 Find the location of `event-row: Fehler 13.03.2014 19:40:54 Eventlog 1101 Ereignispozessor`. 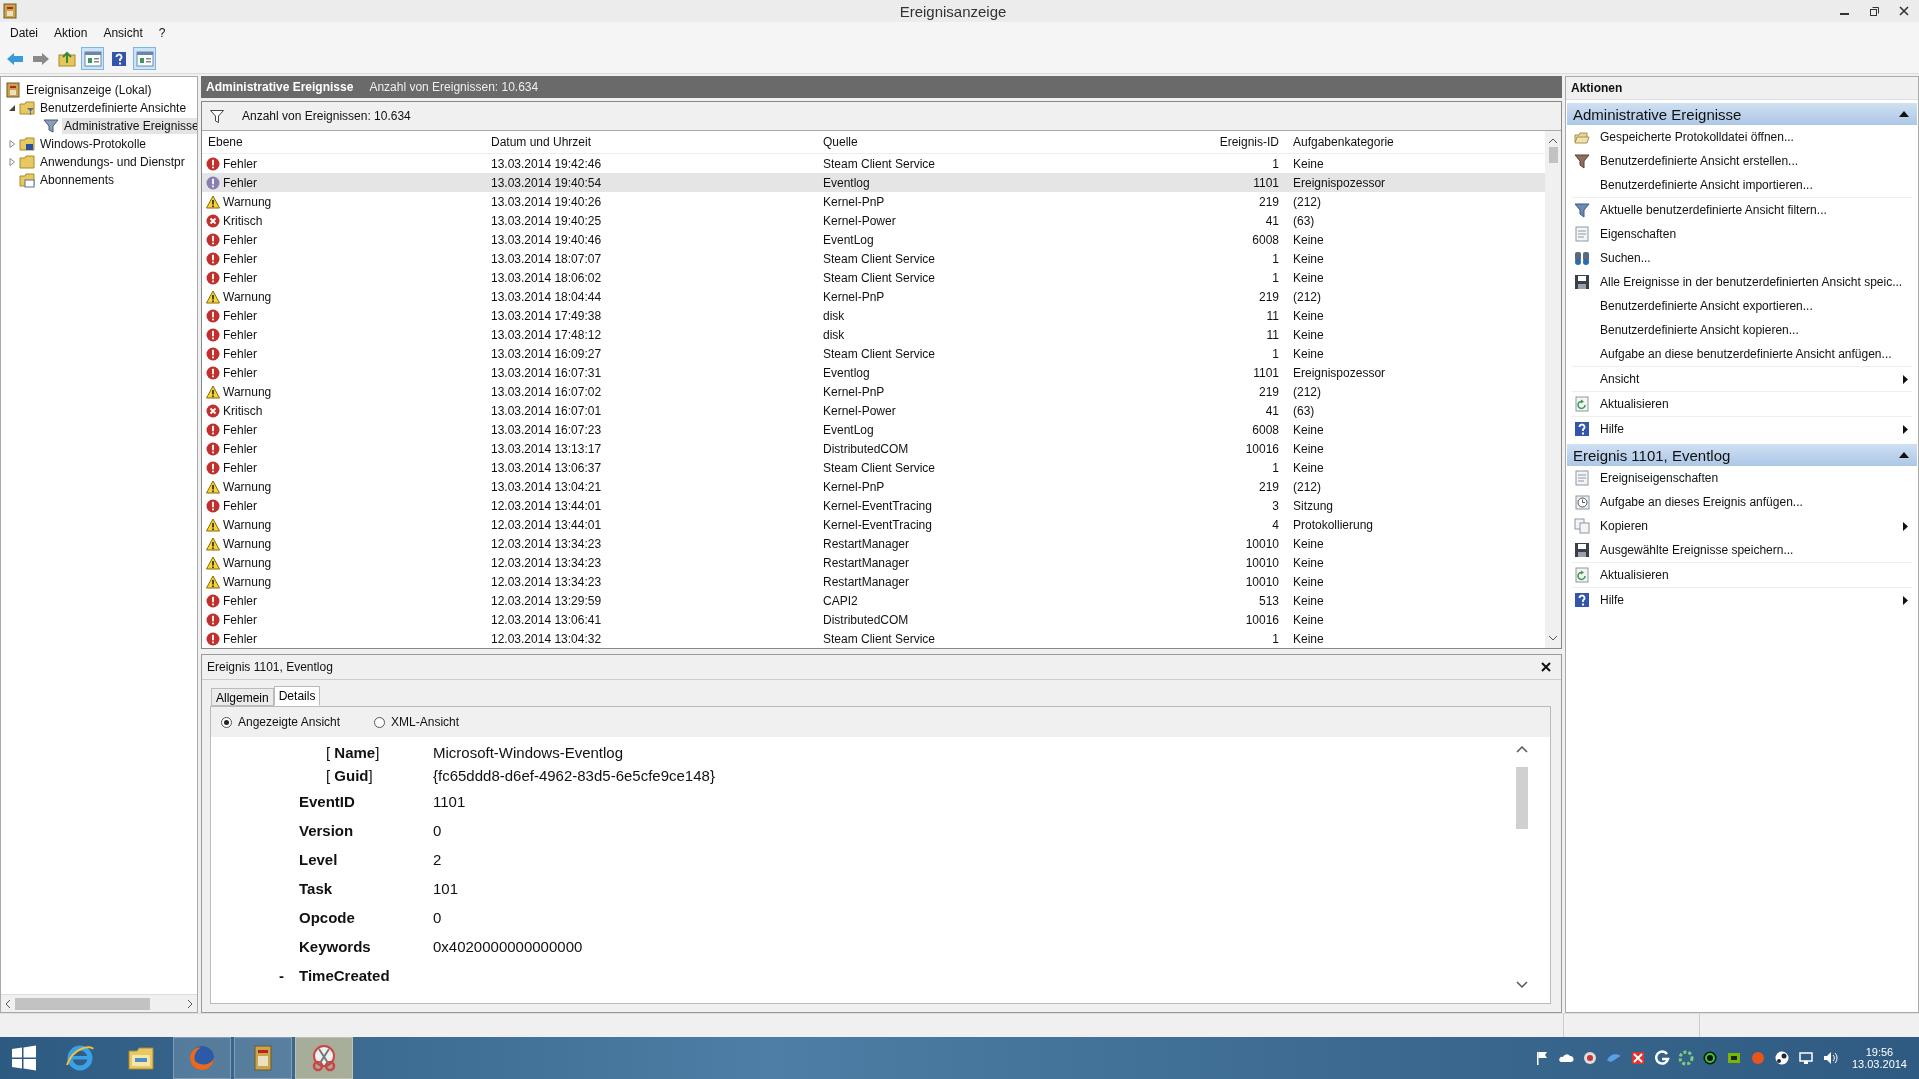

event-row: Fehler 13.03.2014 19:40:54 Eventlog 1101 Ereignispozessor is located at coordinates (873, 182).